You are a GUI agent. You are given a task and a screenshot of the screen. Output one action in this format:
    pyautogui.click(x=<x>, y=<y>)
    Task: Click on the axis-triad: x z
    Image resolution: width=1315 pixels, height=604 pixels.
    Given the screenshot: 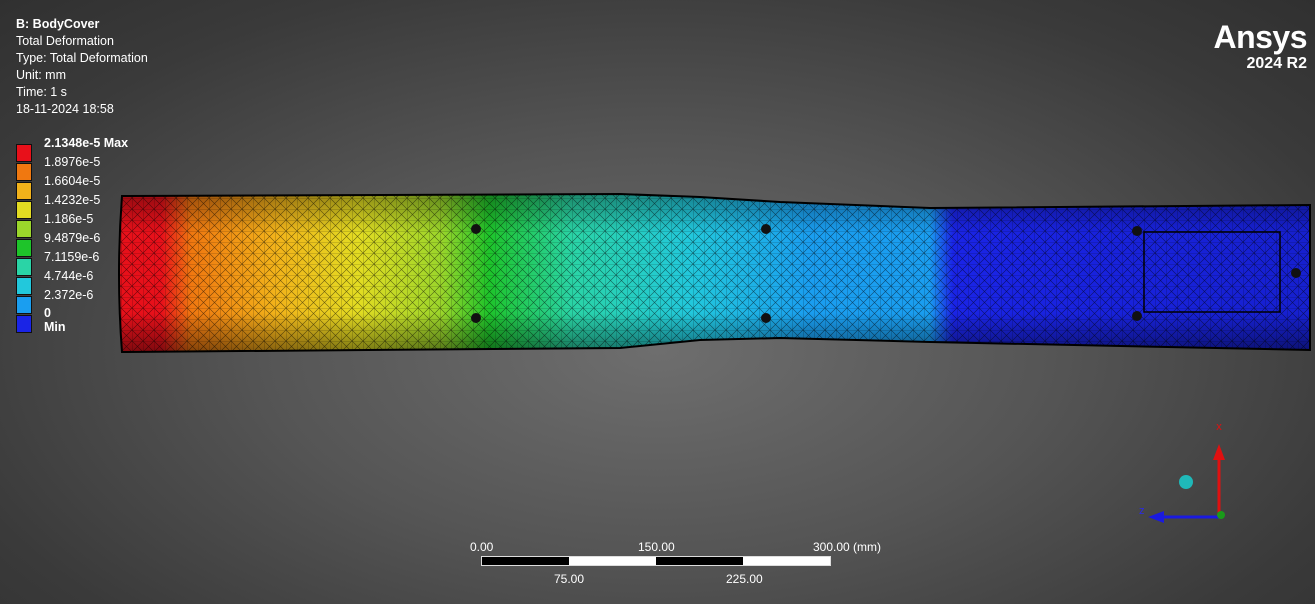 What is the action you would take?
    pyautogui.click(x=1180, y=470)
    